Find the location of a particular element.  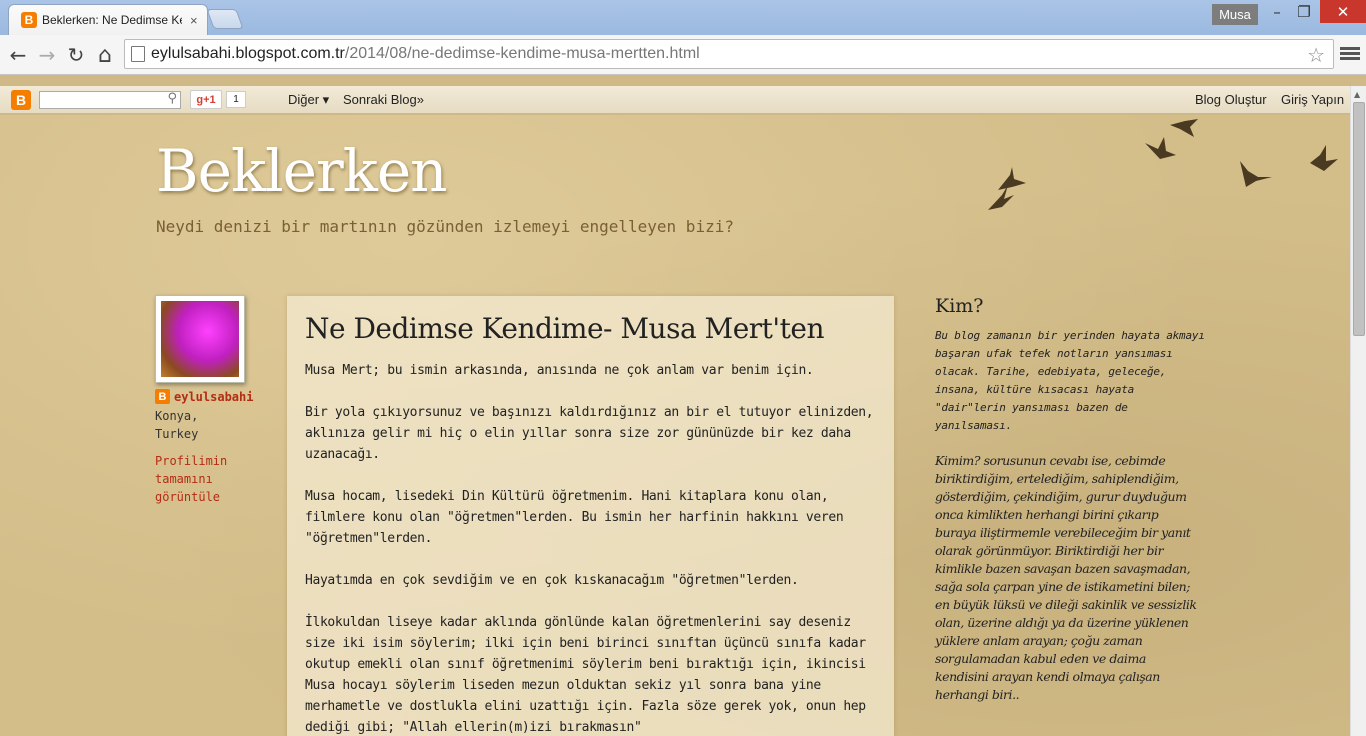

profile-photo is located at coordinates (200, 339).